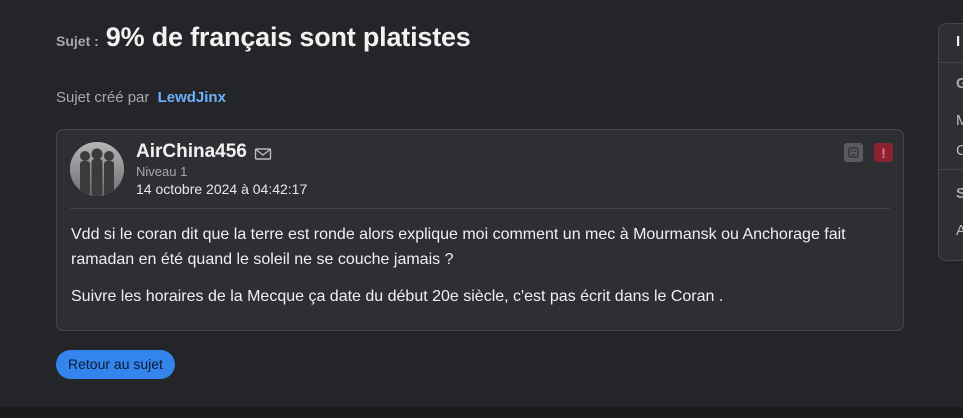 The image size is (963, 418). What do you see at coordinates (958, 41) in the screenshot?
I see `side-panel-heading: I` at bounding box center [958, 41].